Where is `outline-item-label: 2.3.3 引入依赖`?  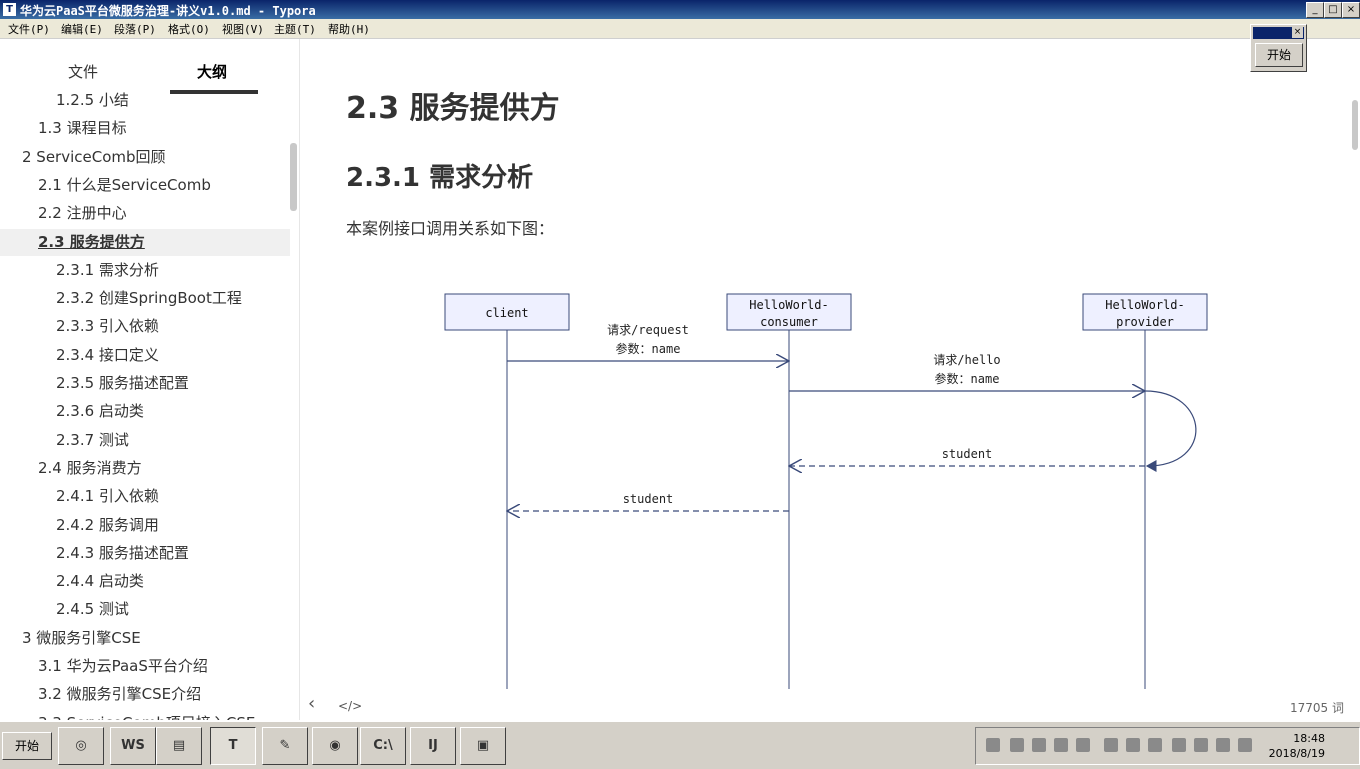
outline-item-label: 2.3.3 引入依赖 is located at coordinates (107, 326).